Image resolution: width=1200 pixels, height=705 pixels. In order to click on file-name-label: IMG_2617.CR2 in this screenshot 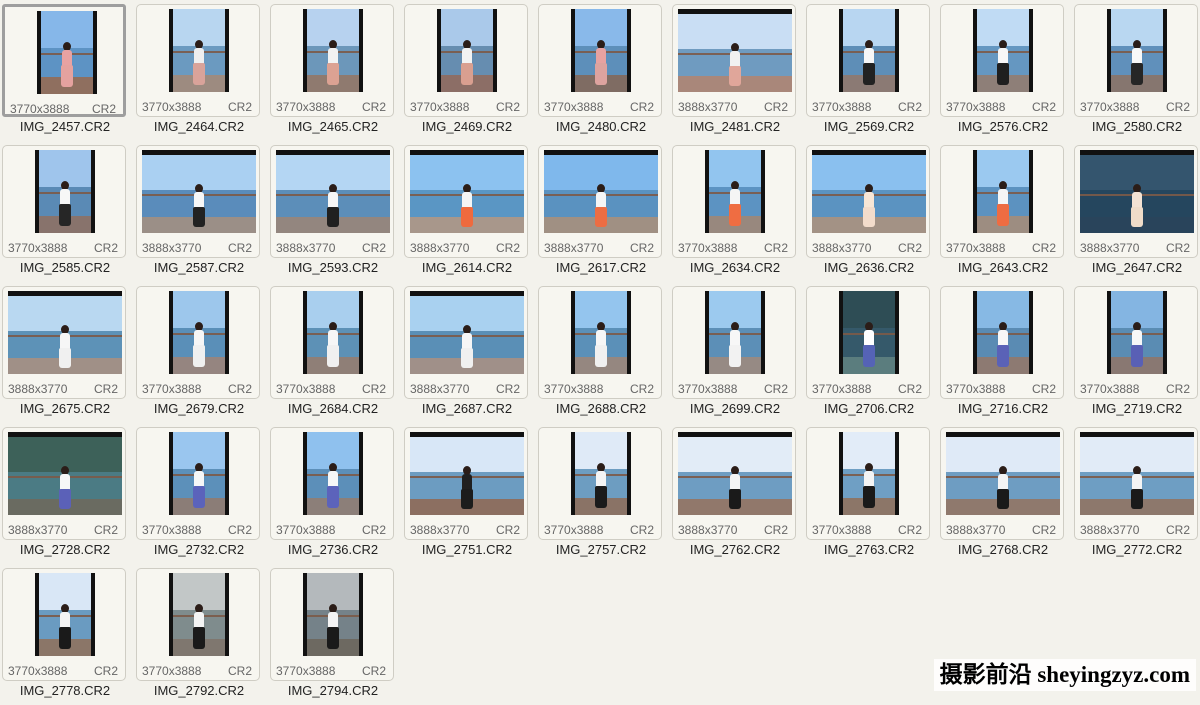, I will do `click(601, 268)`.